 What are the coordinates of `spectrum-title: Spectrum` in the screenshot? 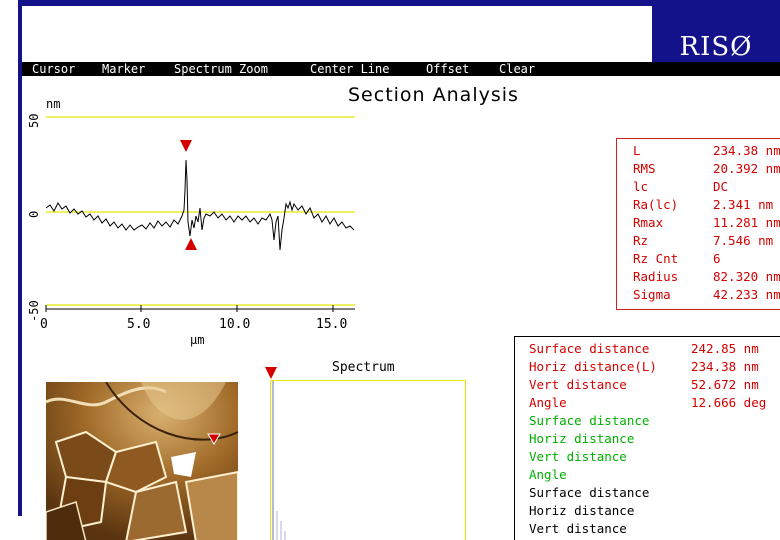 It's located at (363, 367).